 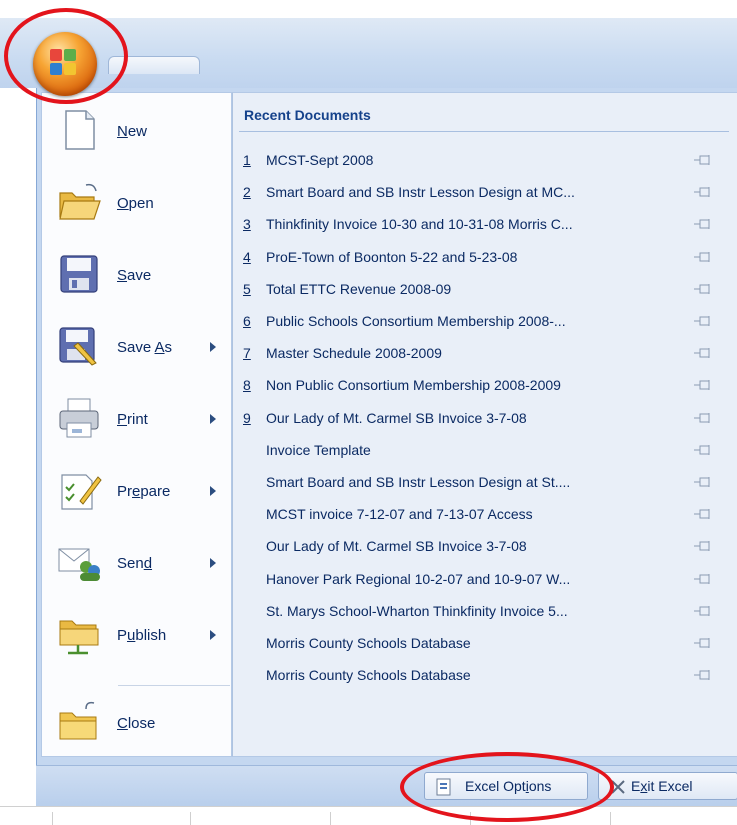 What do you see at coordinates (137, 634) in the screenshot?
I see `menu-item-publish: Publish` at bounding box center [137, 634].